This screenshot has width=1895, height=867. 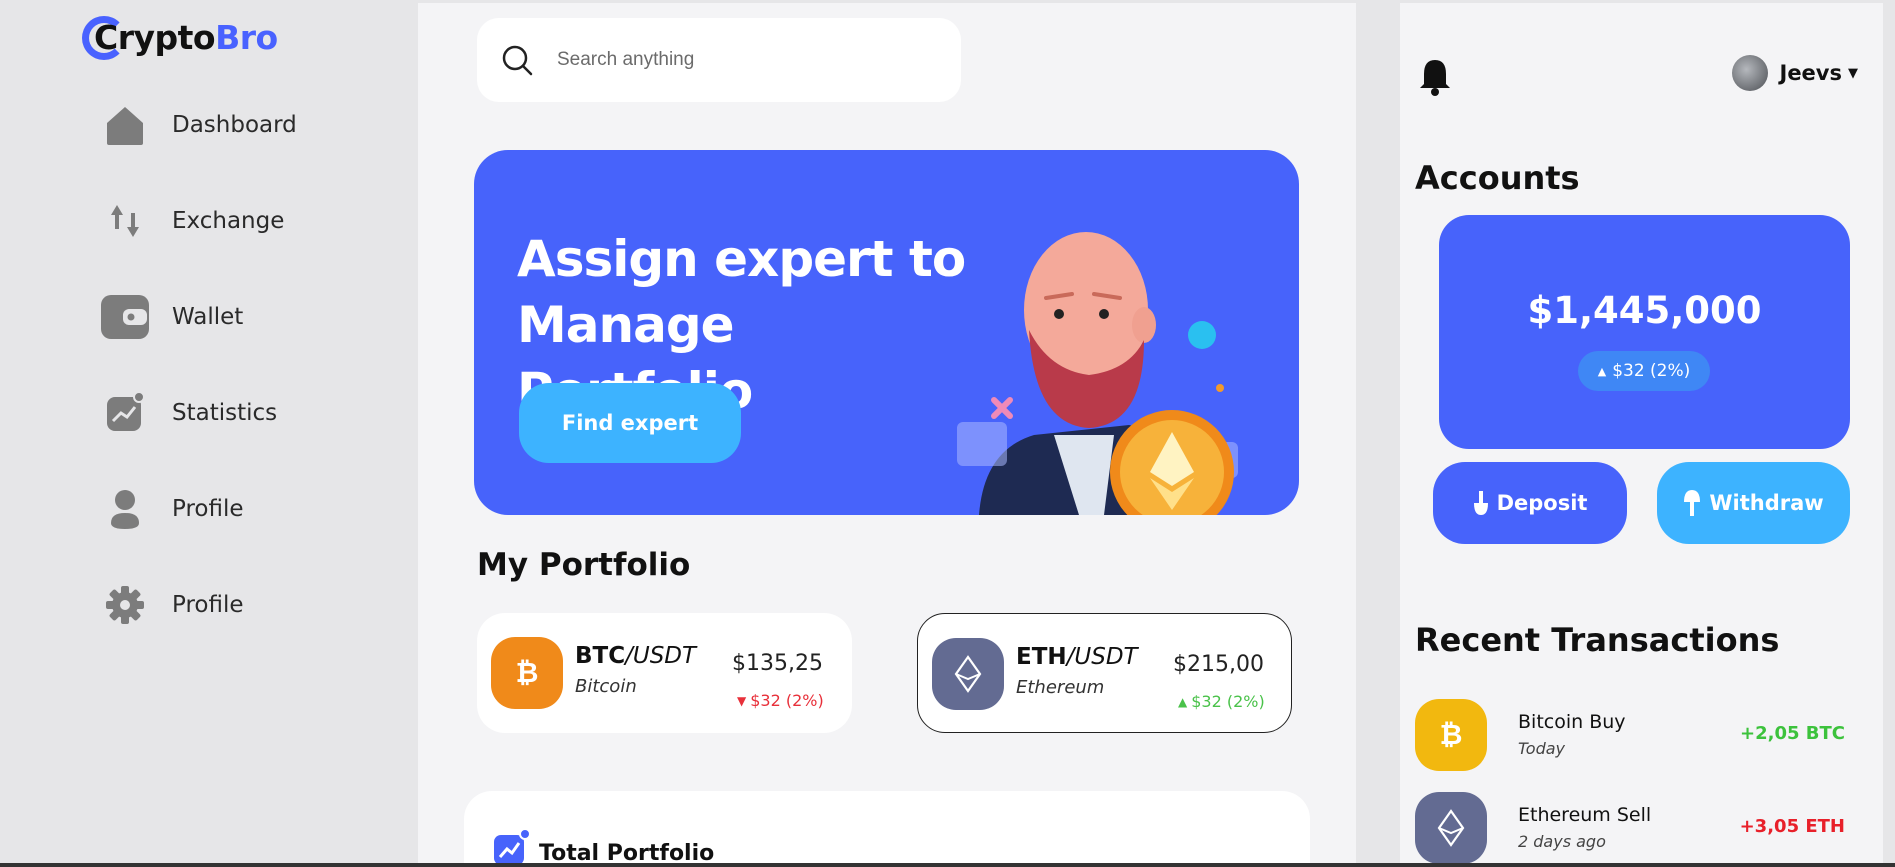 I want to click on sidebar-item-exchange: Exchange, so click(x=198, y=221).